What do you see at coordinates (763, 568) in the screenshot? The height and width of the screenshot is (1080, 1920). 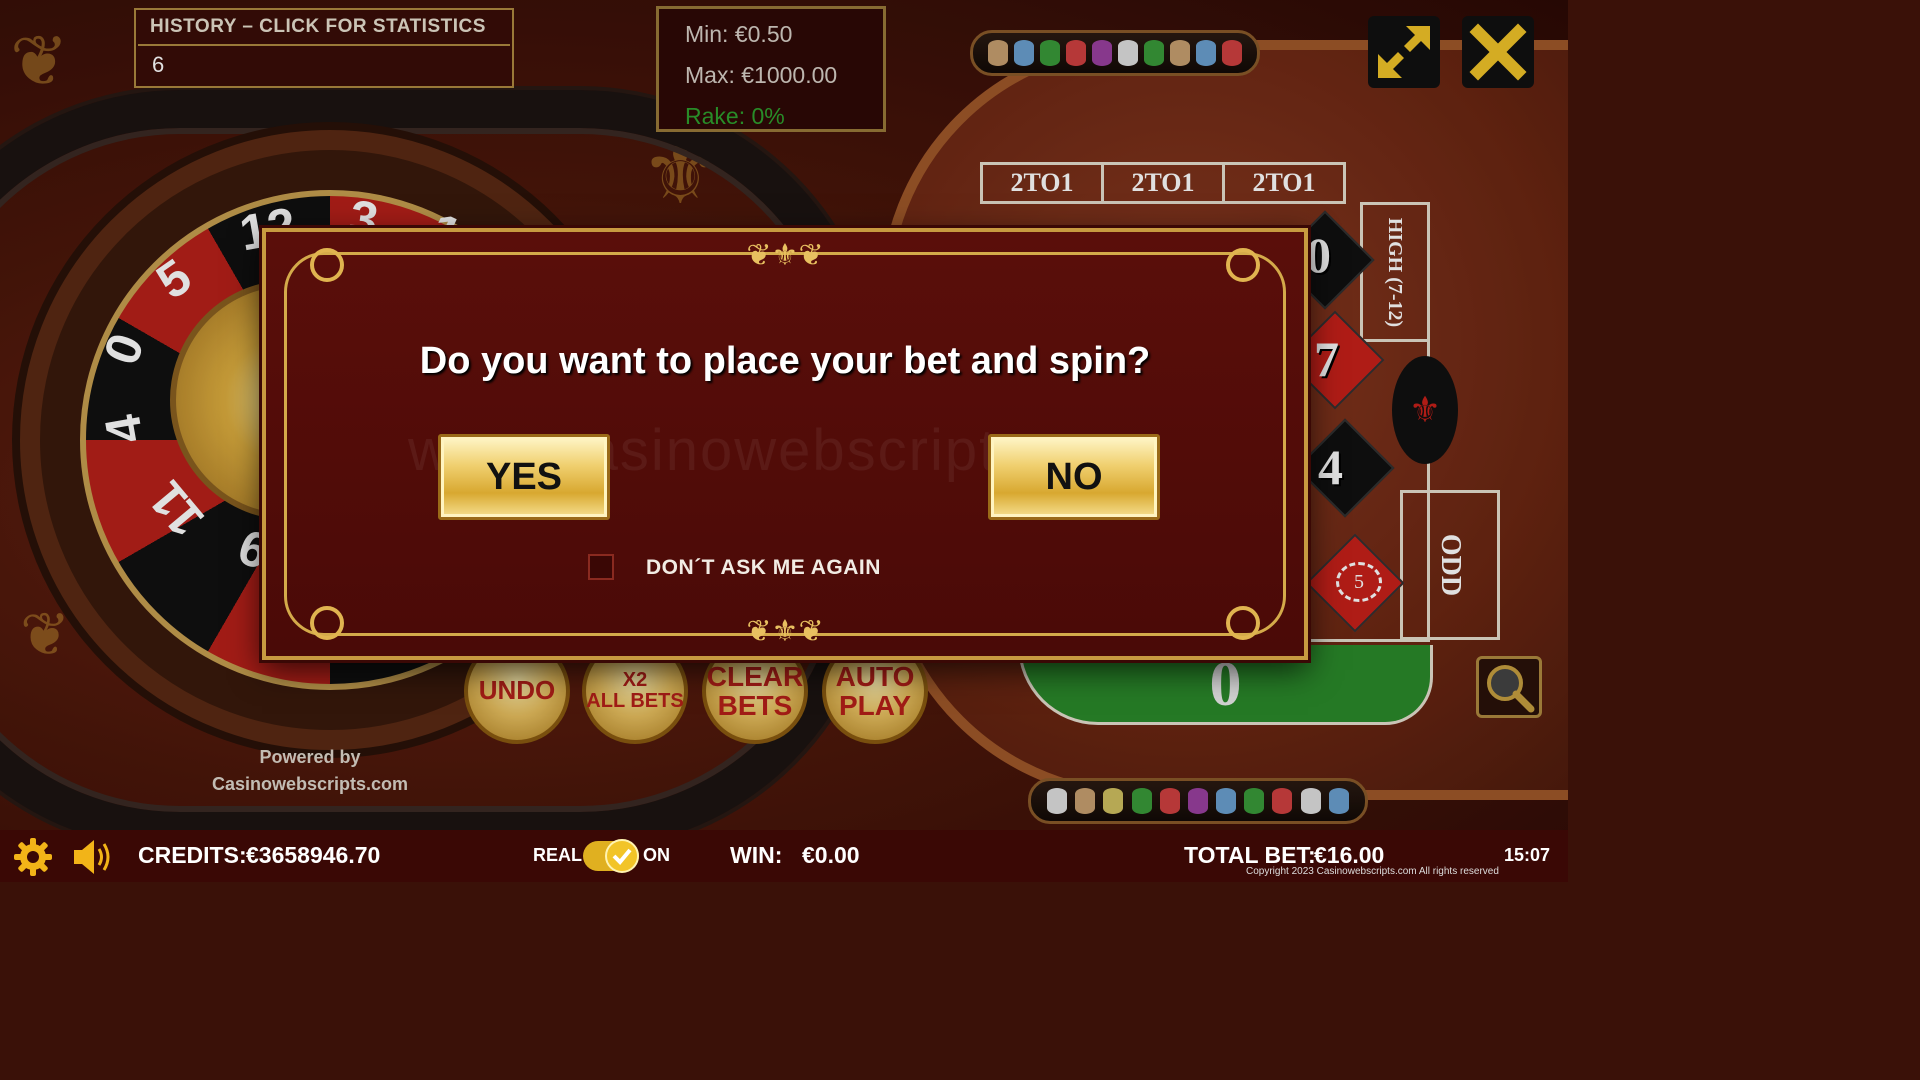 I see `dont-ask-label: DON´T ASK ME AGAIN` at bounding box center [763, 568].